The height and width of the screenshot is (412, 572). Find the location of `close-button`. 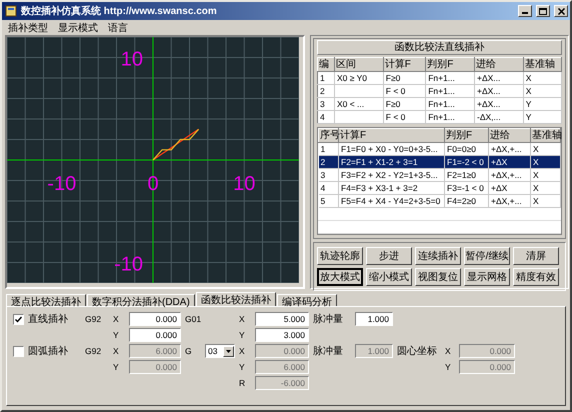

close-button is located at coordinates (561, 11).